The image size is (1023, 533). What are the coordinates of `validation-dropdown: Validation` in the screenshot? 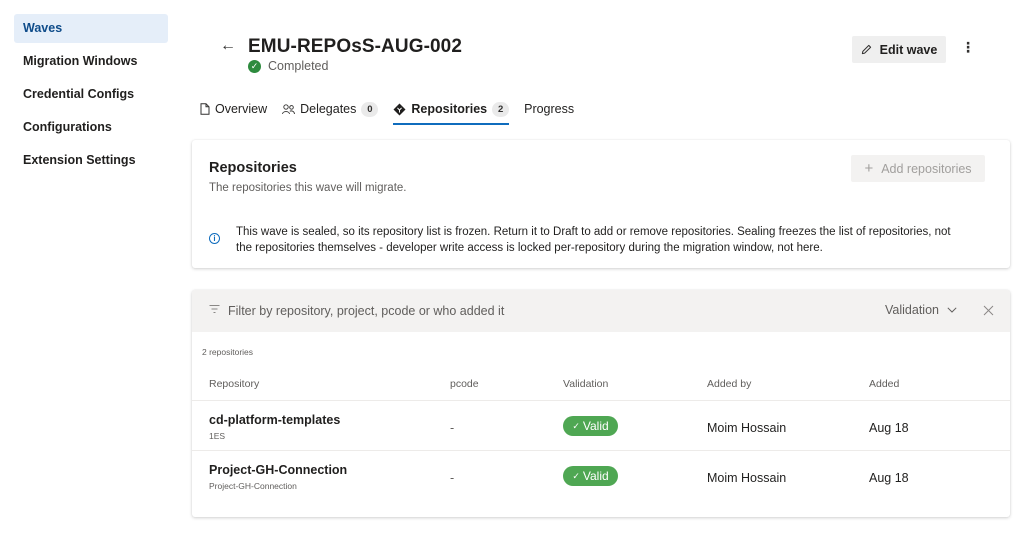 It's located at (921, 310).